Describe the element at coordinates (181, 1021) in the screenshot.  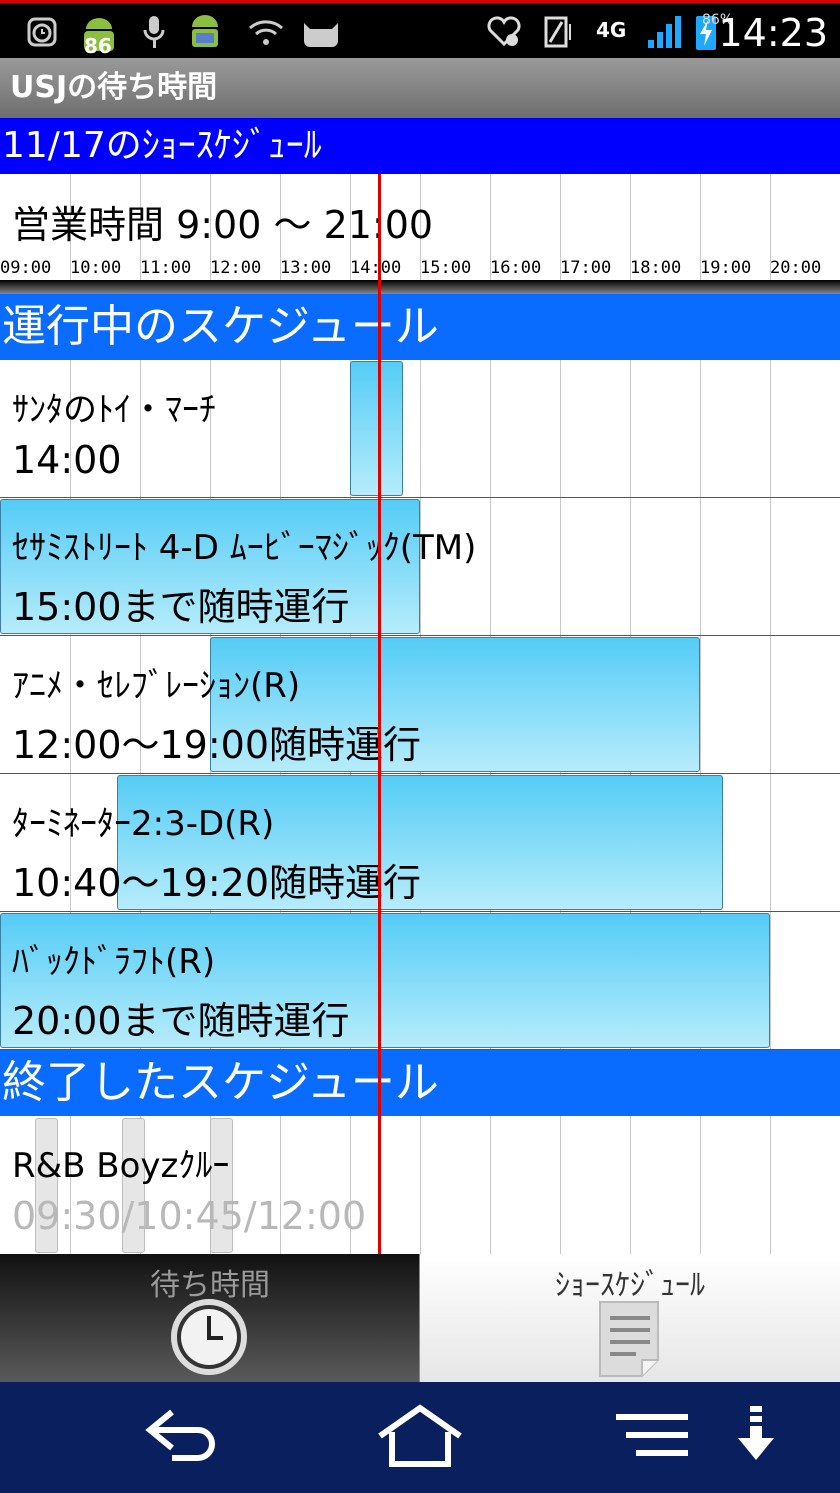
I see `show-time: 20:00まで随時運行` at that location.